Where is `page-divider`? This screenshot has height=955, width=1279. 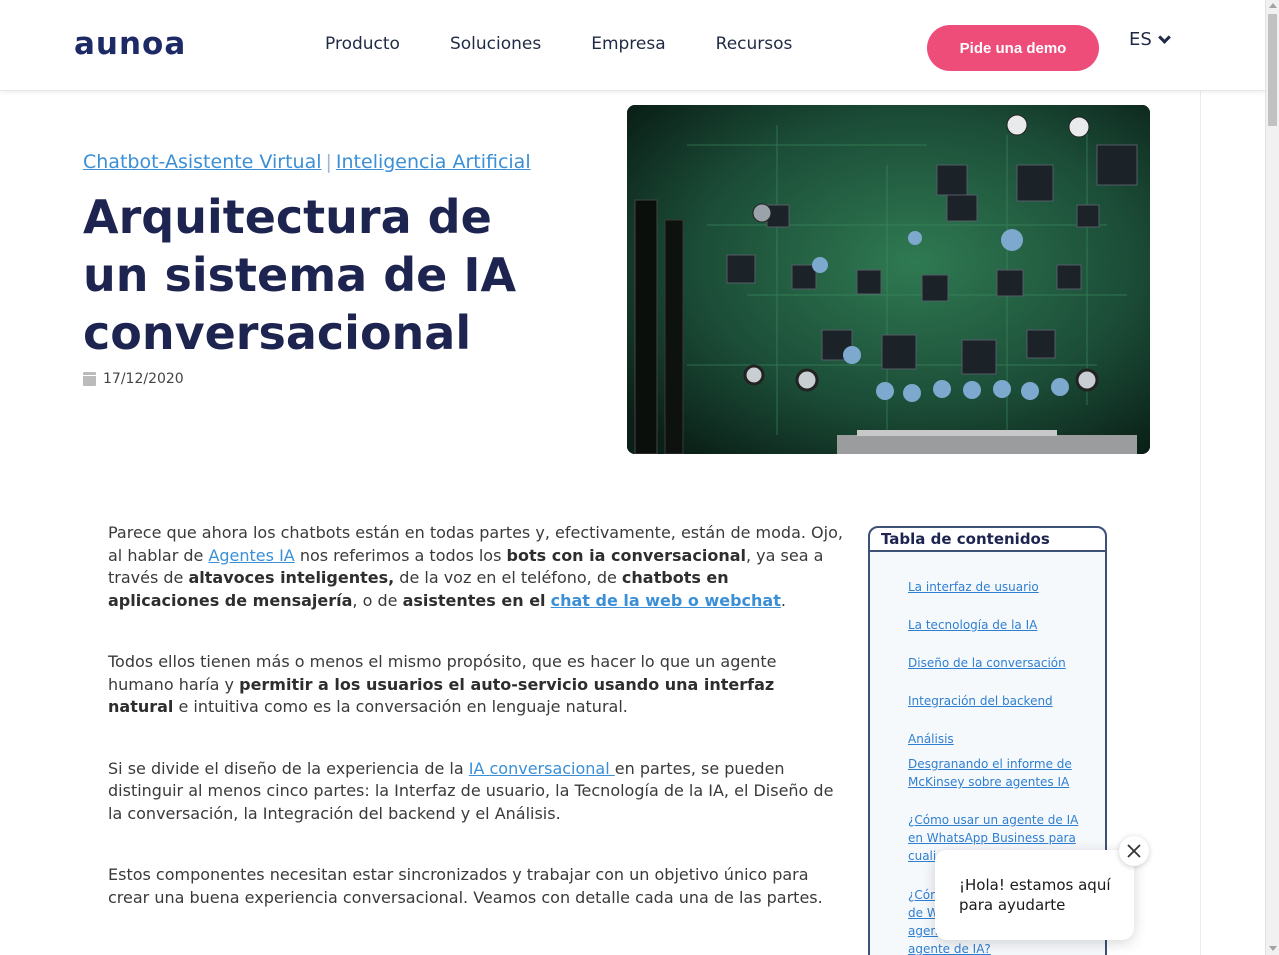 page-divider is located at coordinates (1200, 523).